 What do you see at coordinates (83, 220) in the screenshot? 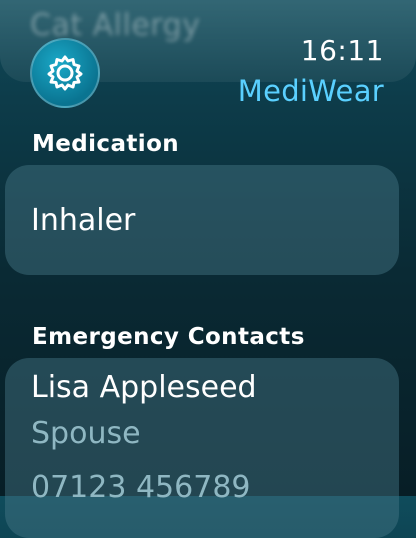
I see `medication-value: Inhaler` at bounding box center [83, 220].